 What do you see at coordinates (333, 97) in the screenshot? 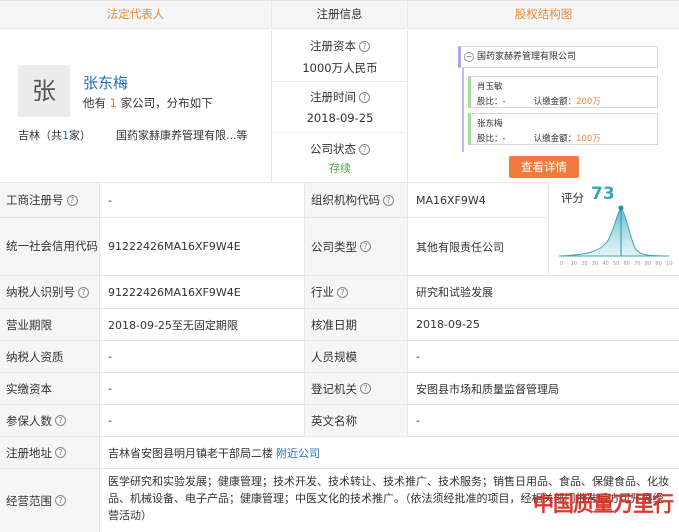
I see `time-label: 注册时间` at bounding box center [333, 97].